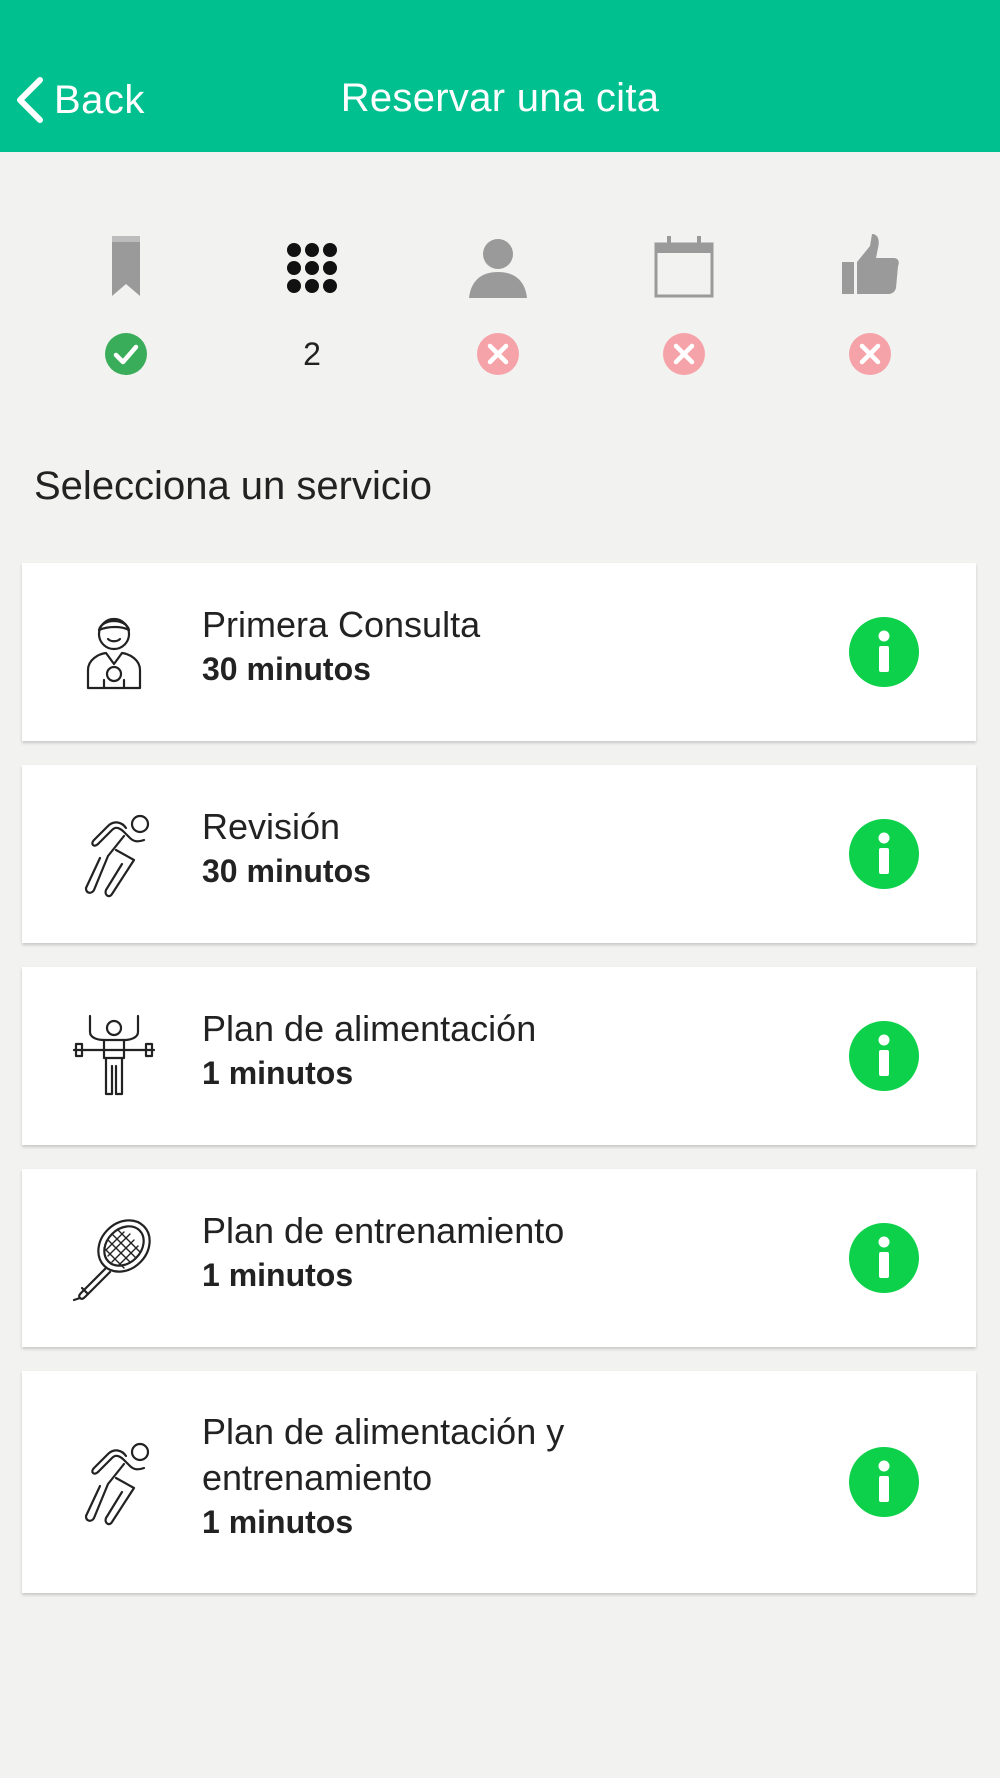 Image resolution: width=1000 pixels, height=1778 pixels. What do you see at coordinates (498, 268) in the screenshot?
I see `person-icon` at bounding box center [498, 268].